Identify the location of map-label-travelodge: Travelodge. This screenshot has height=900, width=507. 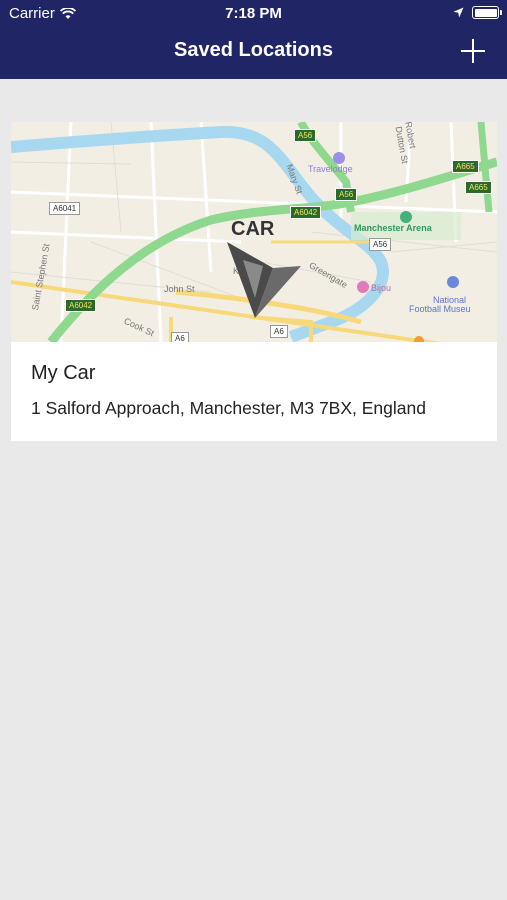
(330, 169).